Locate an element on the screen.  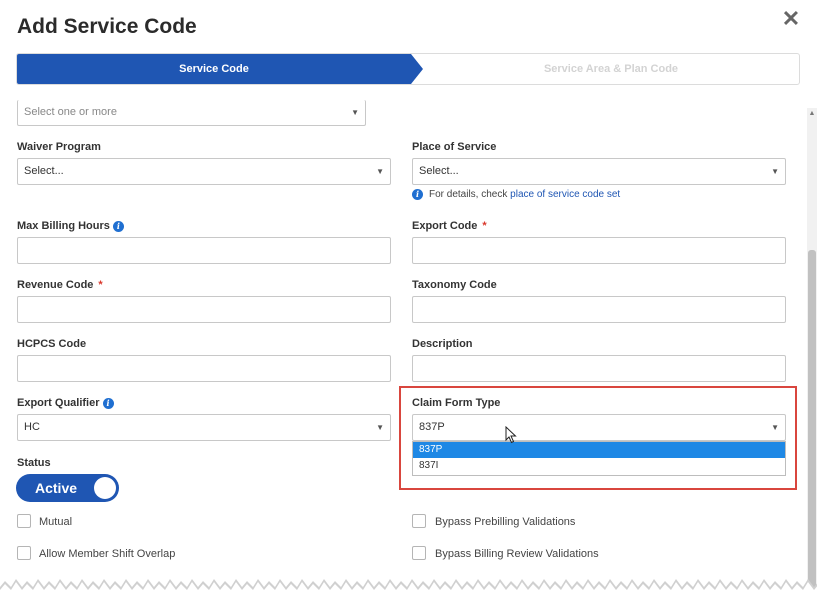
revenue-code-label: Revenue Code * is located at coordinates (60, 285).